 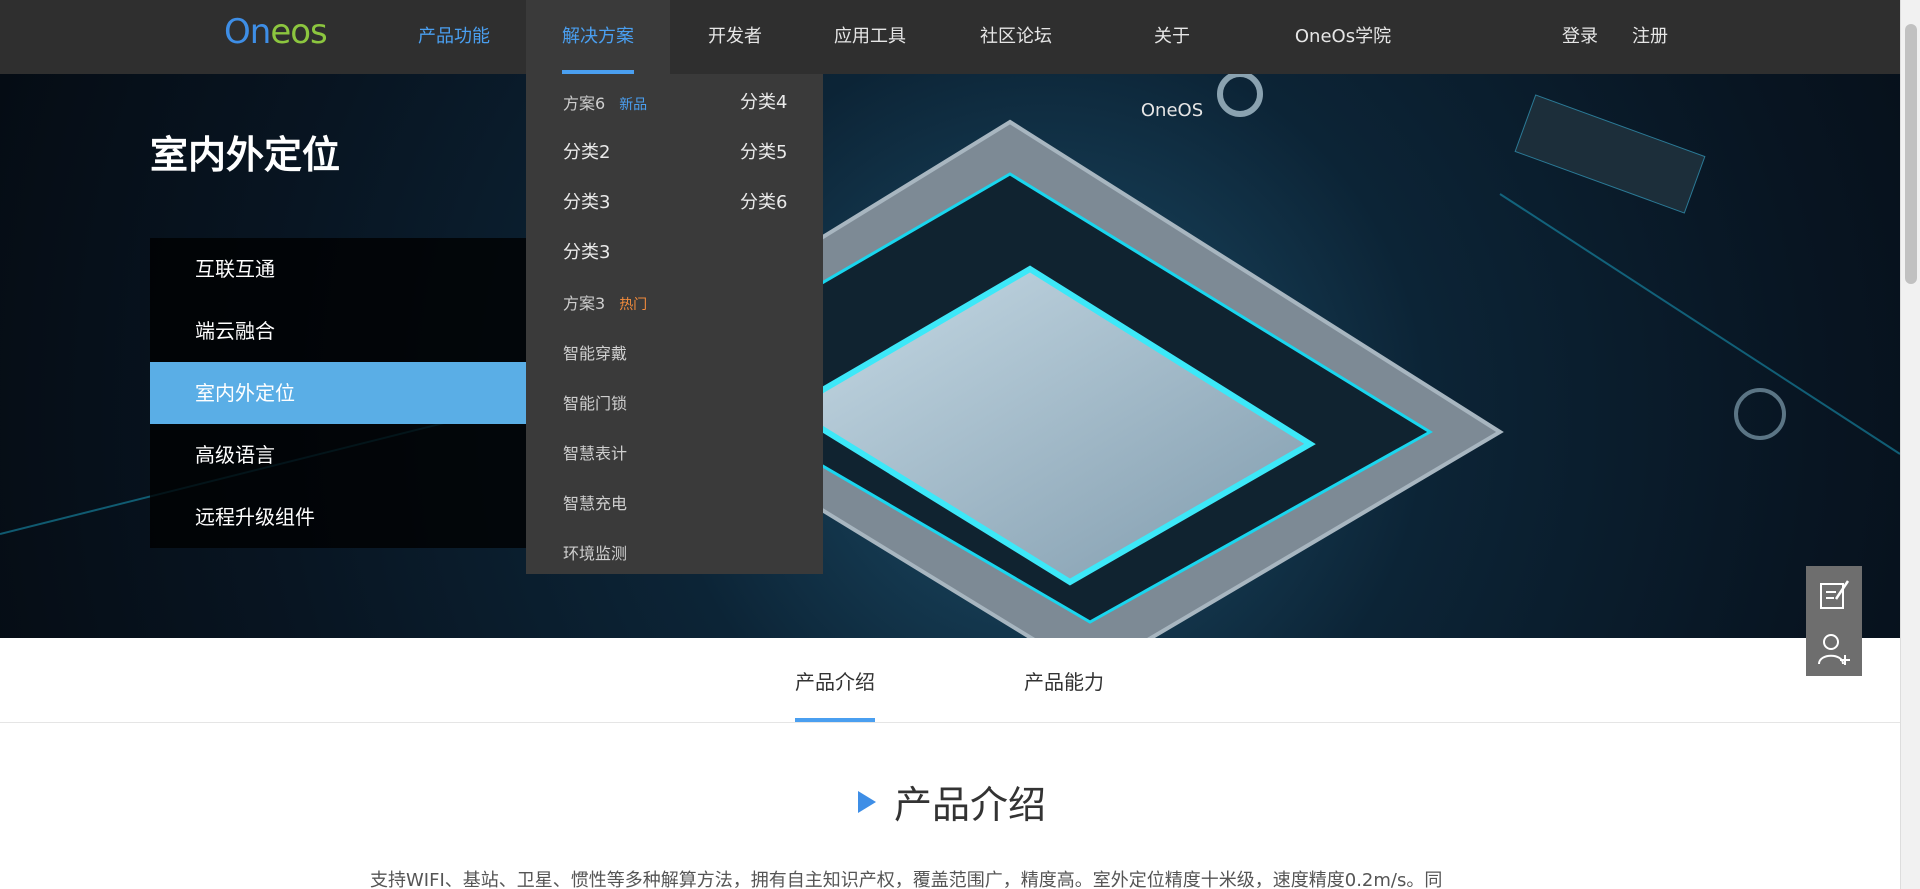 I want to click on solution-side-menu: 互联互通 端云融合 室内外定位 高级语言 远程升级组件, so click(x=338, y=393).